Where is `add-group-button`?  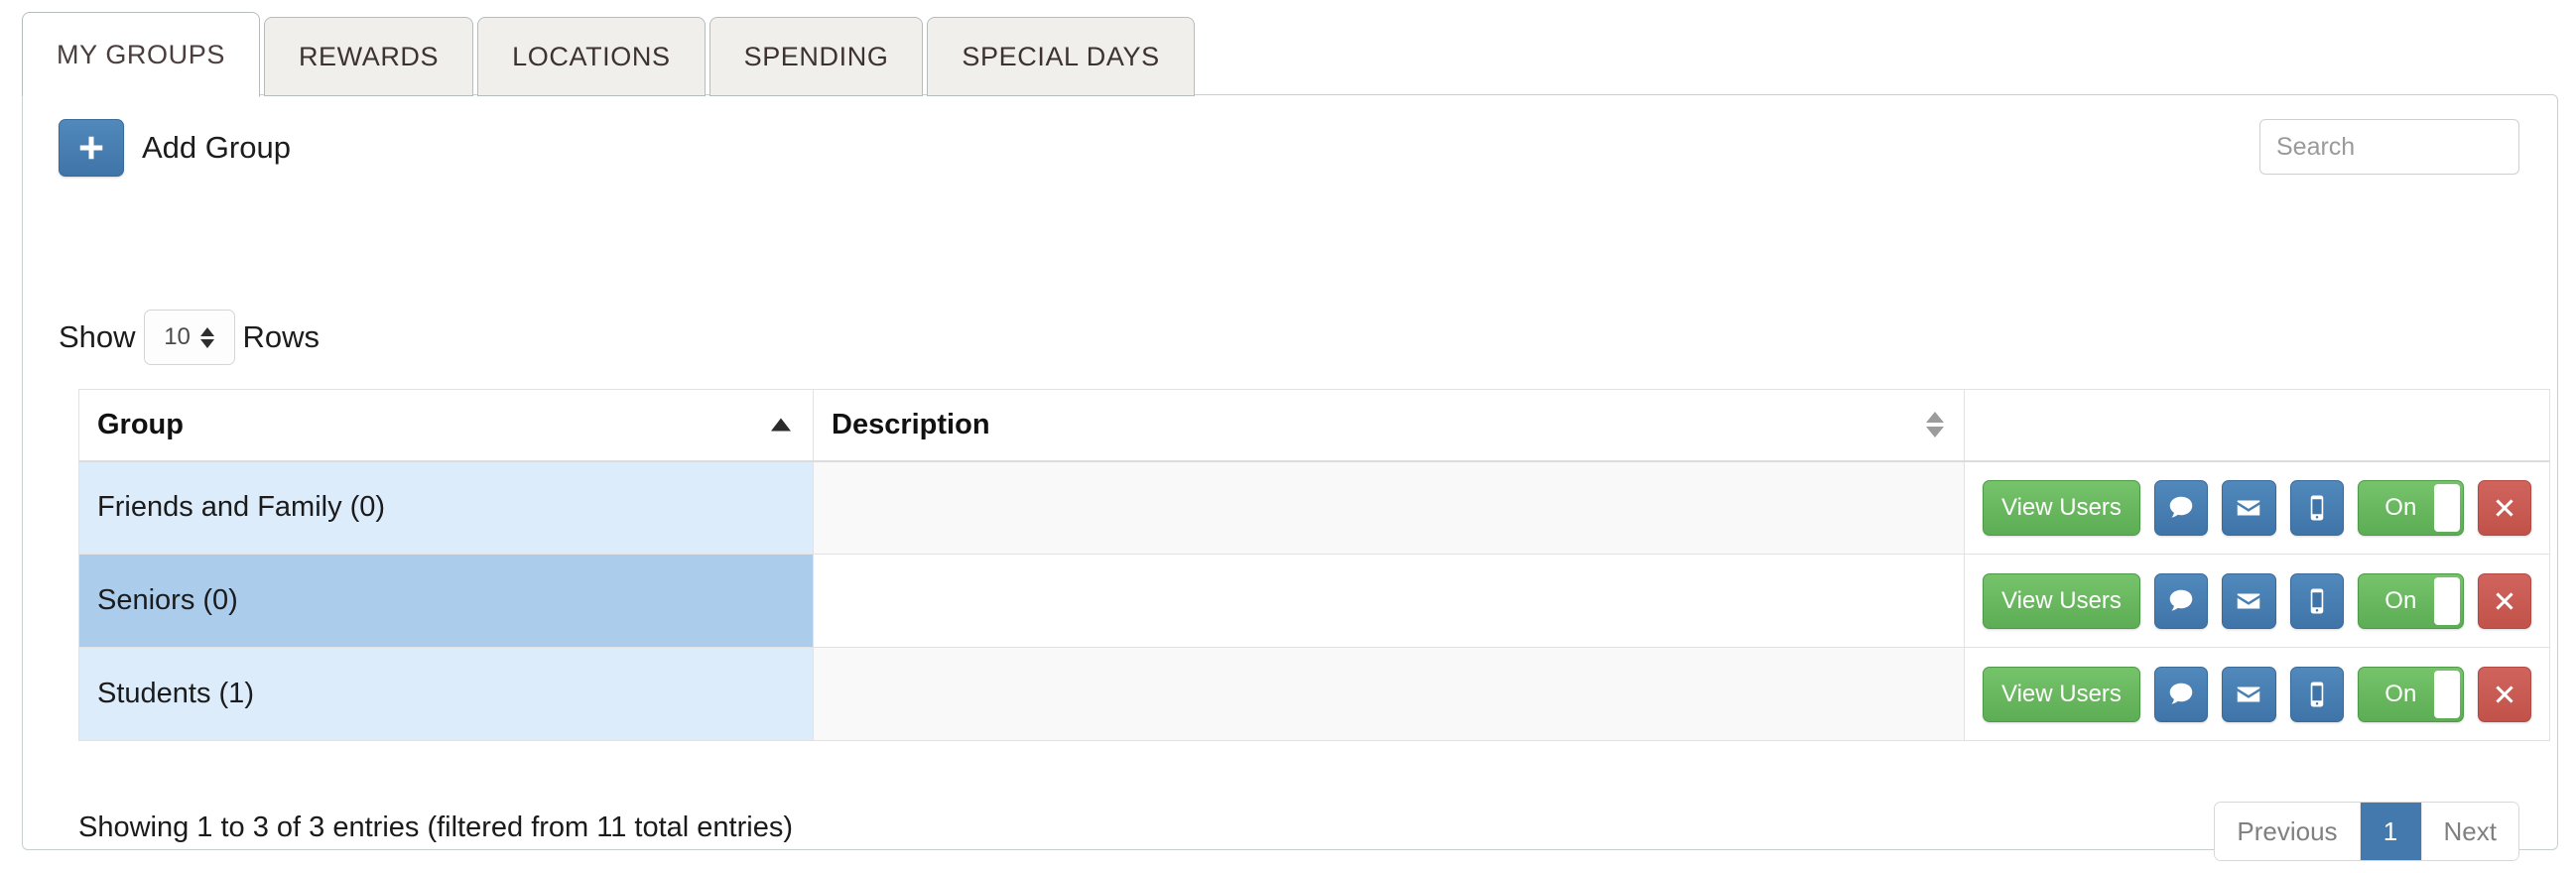
add-group-button is located at coordinates (92, 148).